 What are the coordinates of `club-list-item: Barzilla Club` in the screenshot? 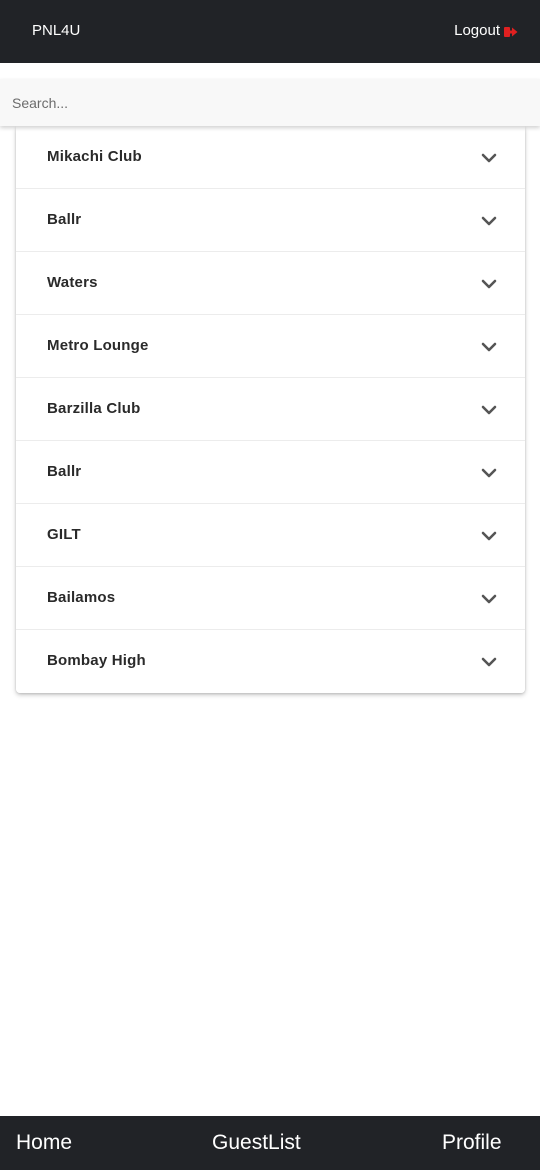 It's located at (270, 409).